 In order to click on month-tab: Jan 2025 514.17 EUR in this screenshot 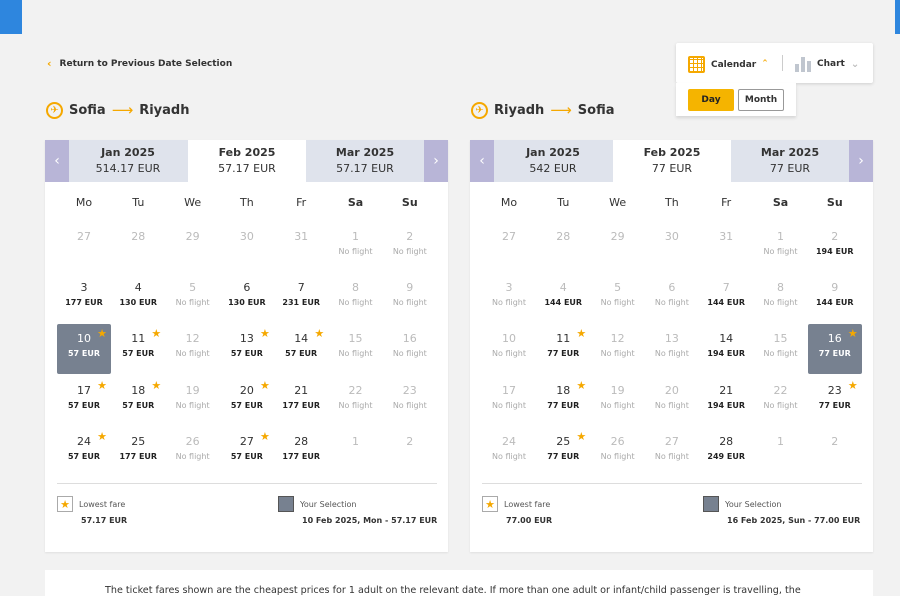, I will do `click(128, 161)`.